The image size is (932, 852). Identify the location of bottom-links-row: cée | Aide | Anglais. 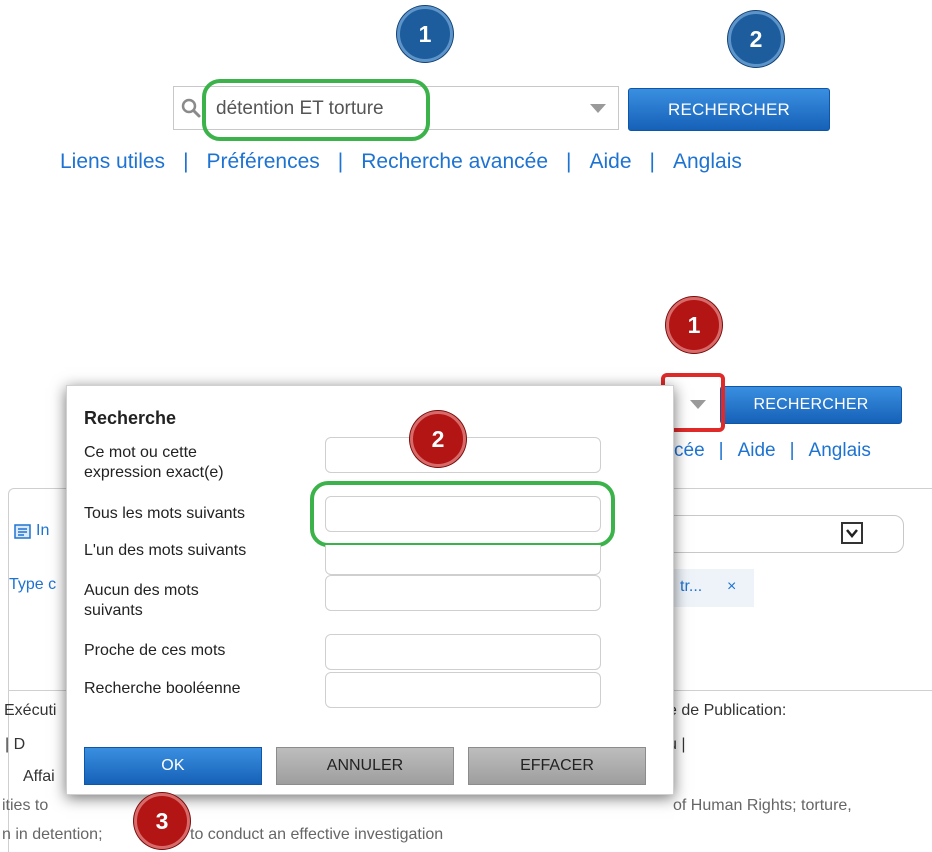
(772, 451).